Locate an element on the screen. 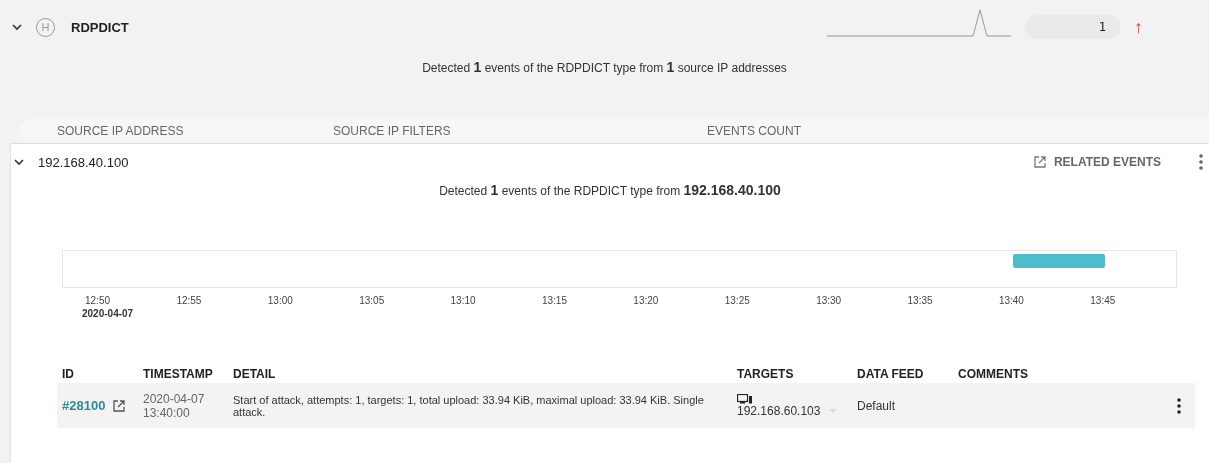 The height and width of the screenshot is (463, 1209). time-tick: 13:35 is located at coordinates (920, 300).